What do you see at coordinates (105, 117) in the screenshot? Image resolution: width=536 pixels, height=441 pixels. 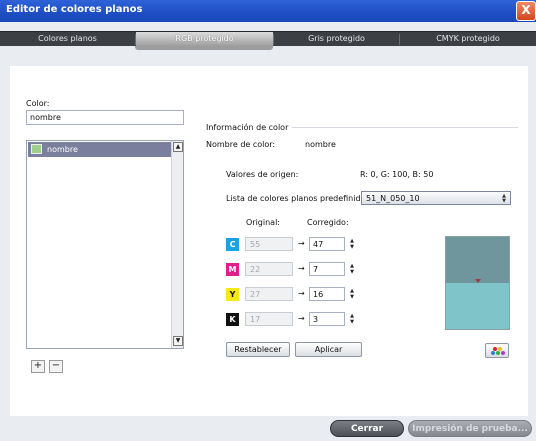 I see `color-filter-input: nombre` at bounding box center [105, 117].